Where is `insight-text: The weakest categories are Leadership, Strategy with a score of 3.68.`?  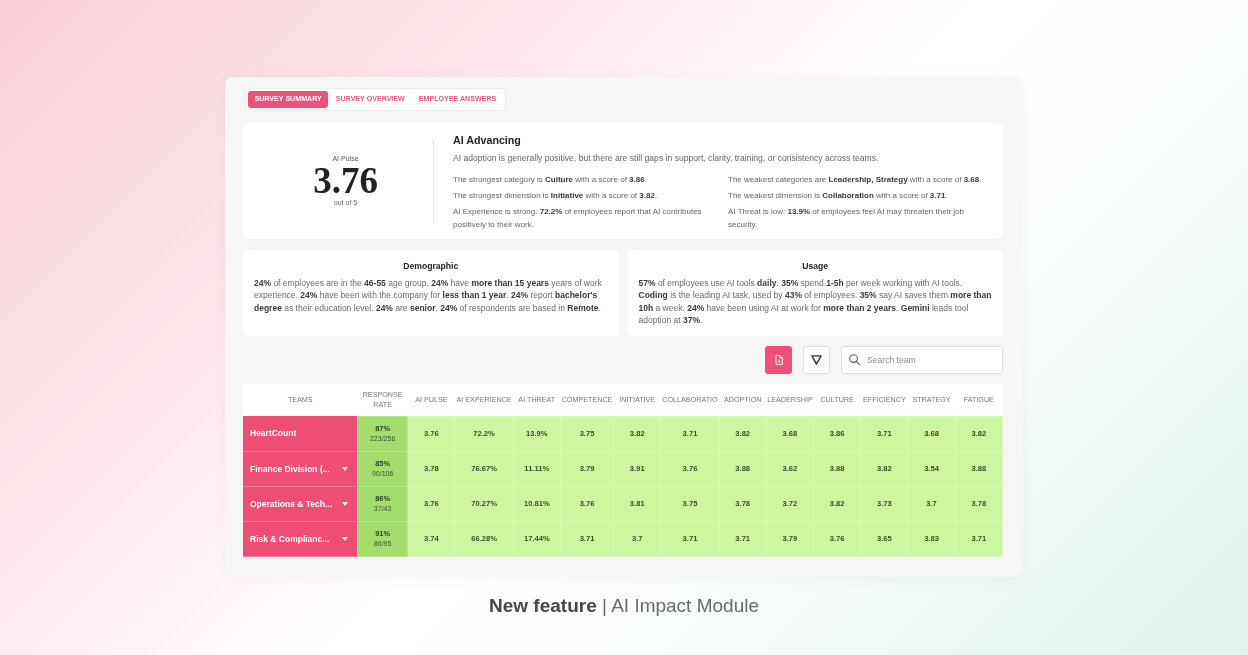 insight-text: The weakest categories are Leadership, Strategy with a score of 3.68. is located at coordinates (855, 179).